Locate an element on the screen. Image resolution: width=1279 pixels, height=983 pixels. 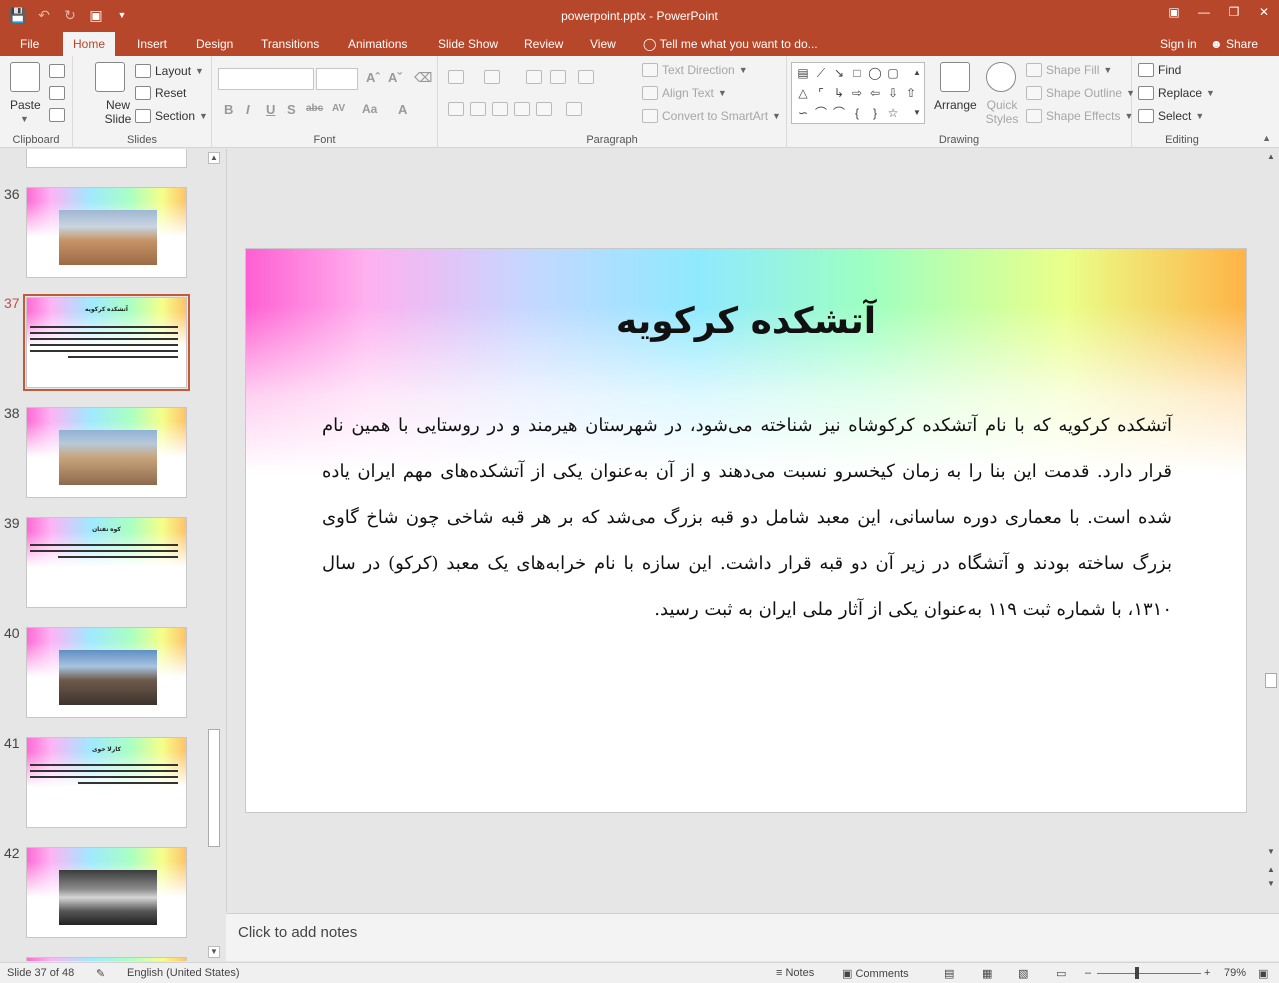
text-direction-button: Text Direction ▼ is located at coordinates (695, 70).